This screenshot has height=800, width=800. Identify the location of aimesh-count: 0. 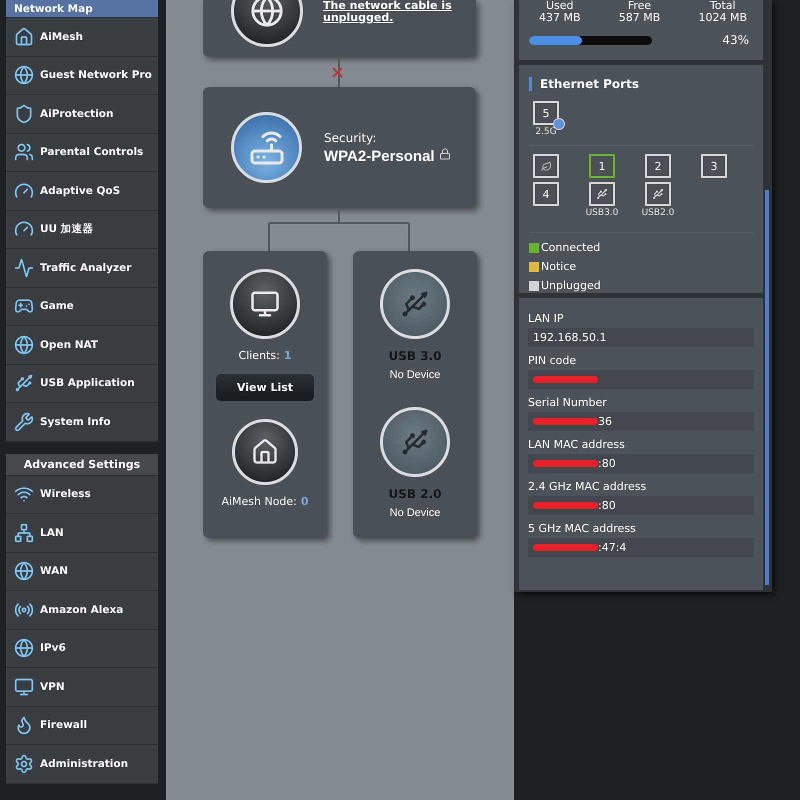
(304, 501).